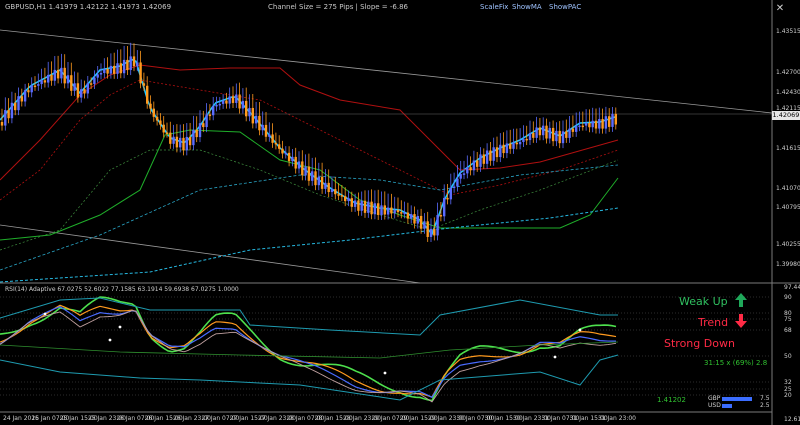  Describe the element at coordinates (765, 398) in the screenshot. I see `gbp-value: 7.5` at that location.